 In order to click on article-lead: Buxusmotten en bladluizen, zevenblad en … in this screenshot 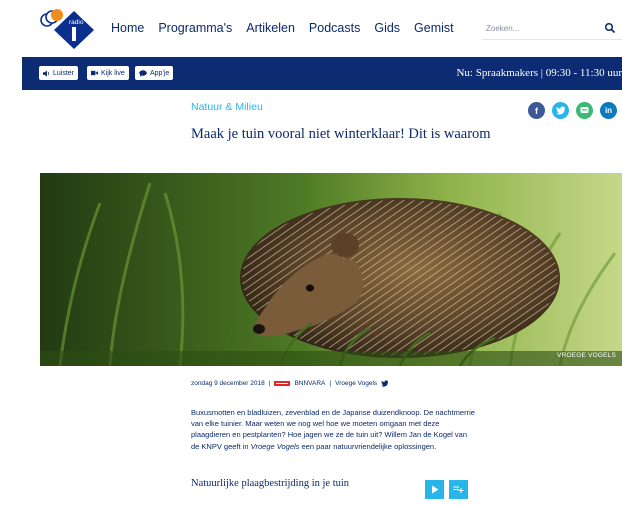, I will do `click(333, 429)`.